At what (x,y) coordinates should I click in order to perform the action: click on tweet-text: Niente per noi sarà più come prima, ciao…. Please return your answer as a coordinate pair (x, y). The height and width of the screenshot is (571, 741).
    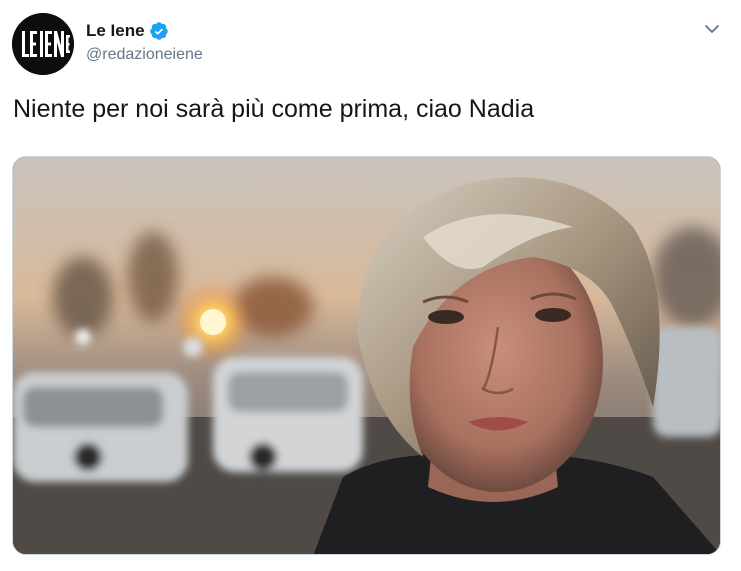
    Looking at the image, I should click on (274, 109).